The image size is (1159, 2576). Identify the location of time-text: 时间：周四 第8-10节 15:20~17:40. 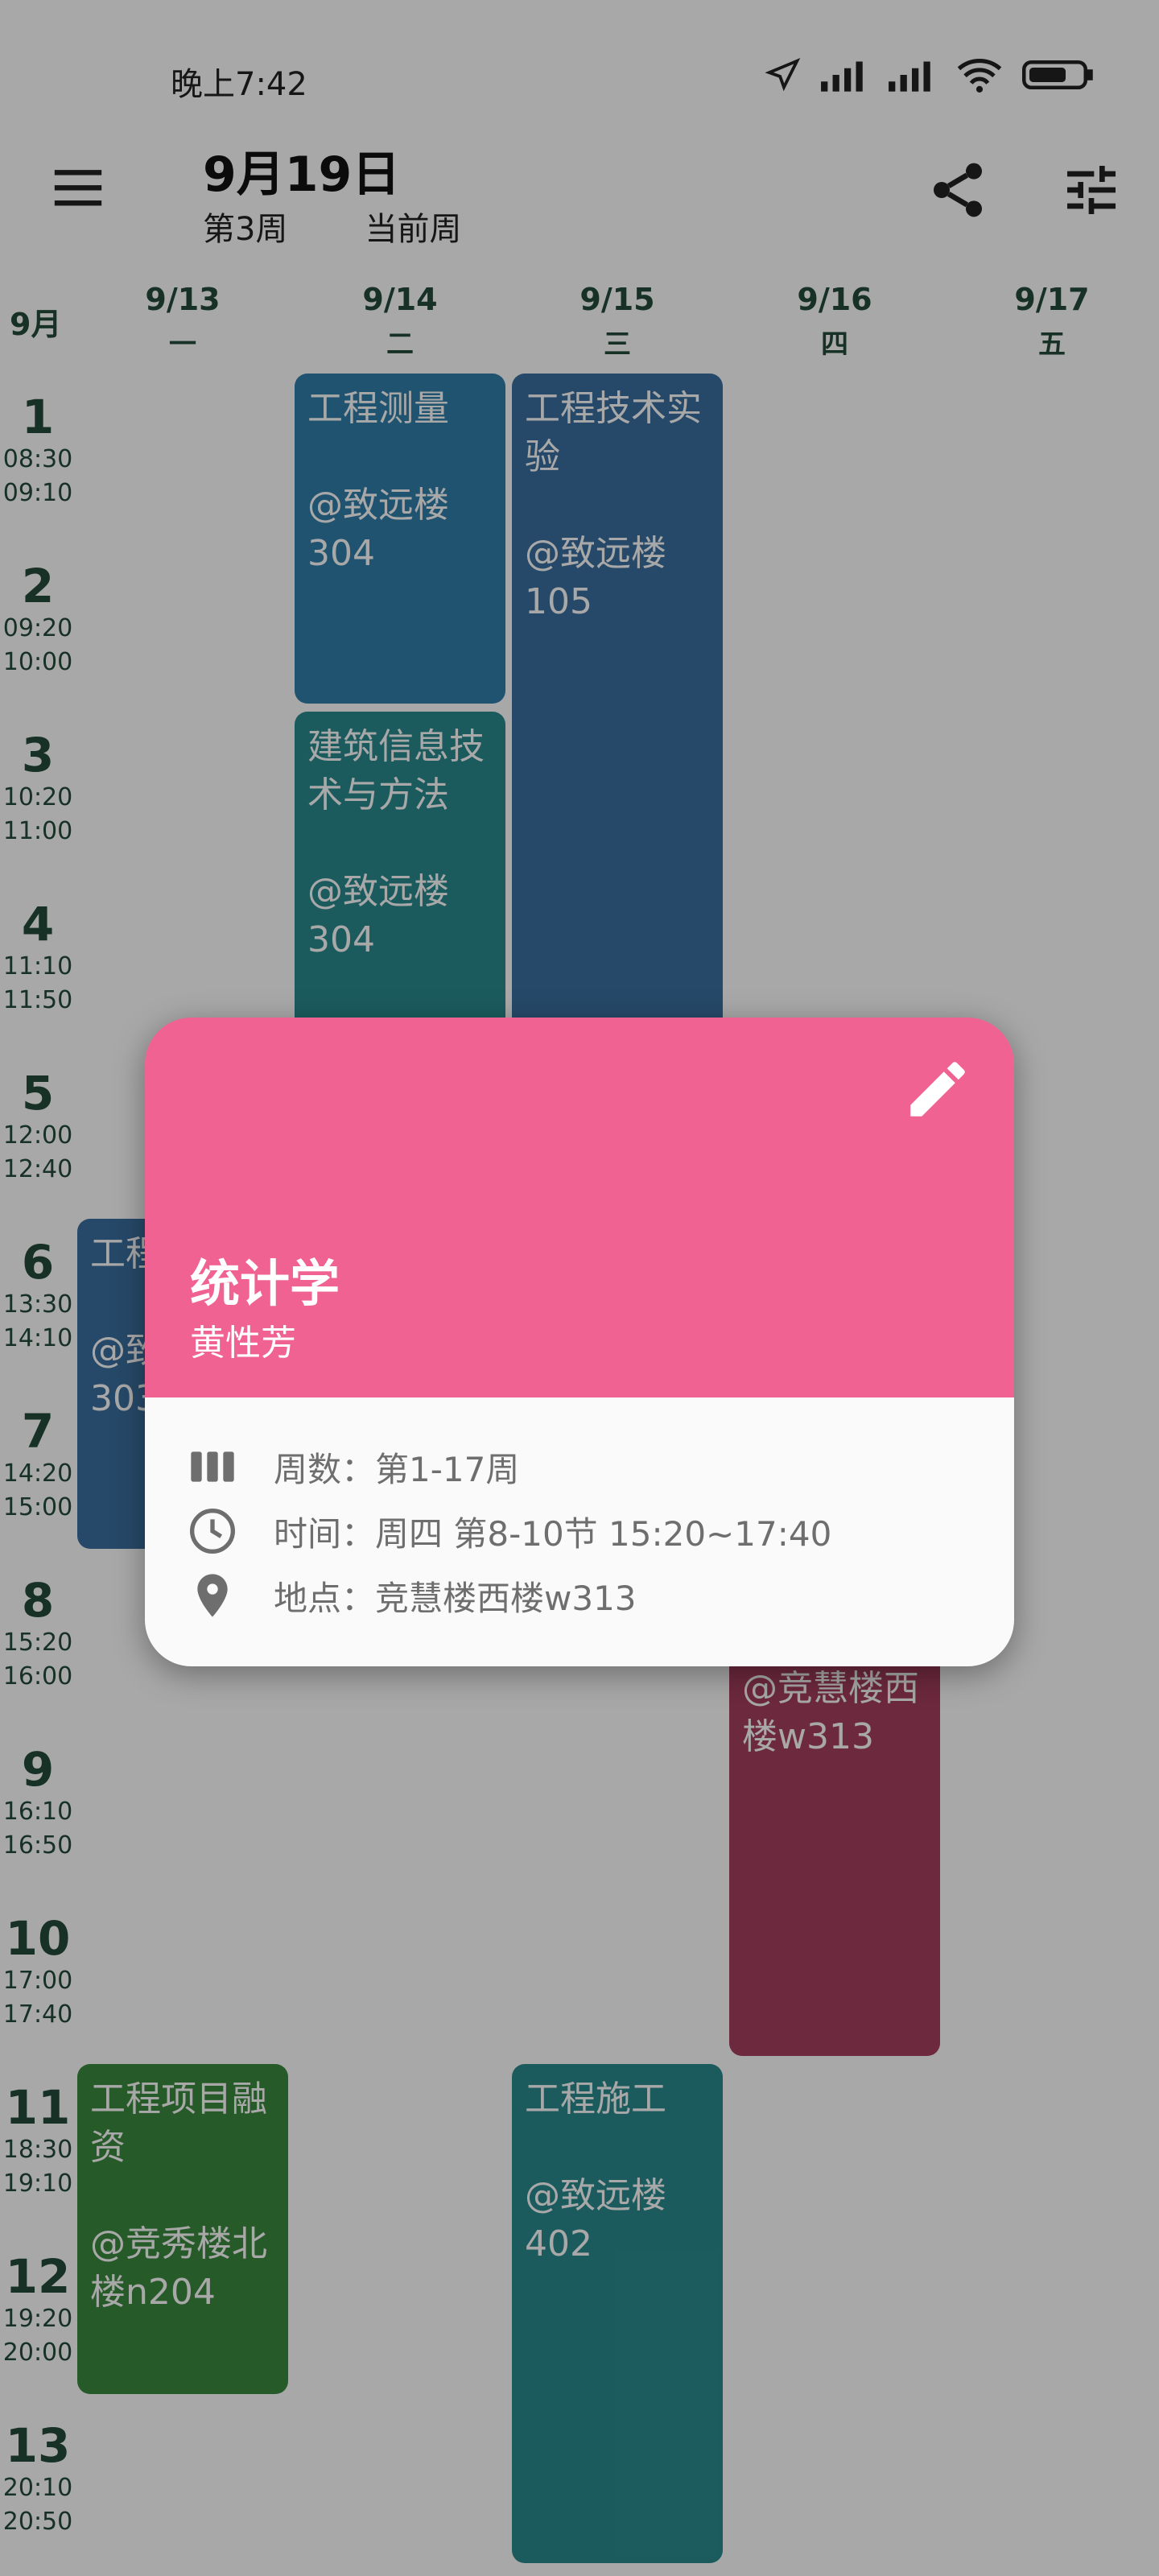
(553, 1533).